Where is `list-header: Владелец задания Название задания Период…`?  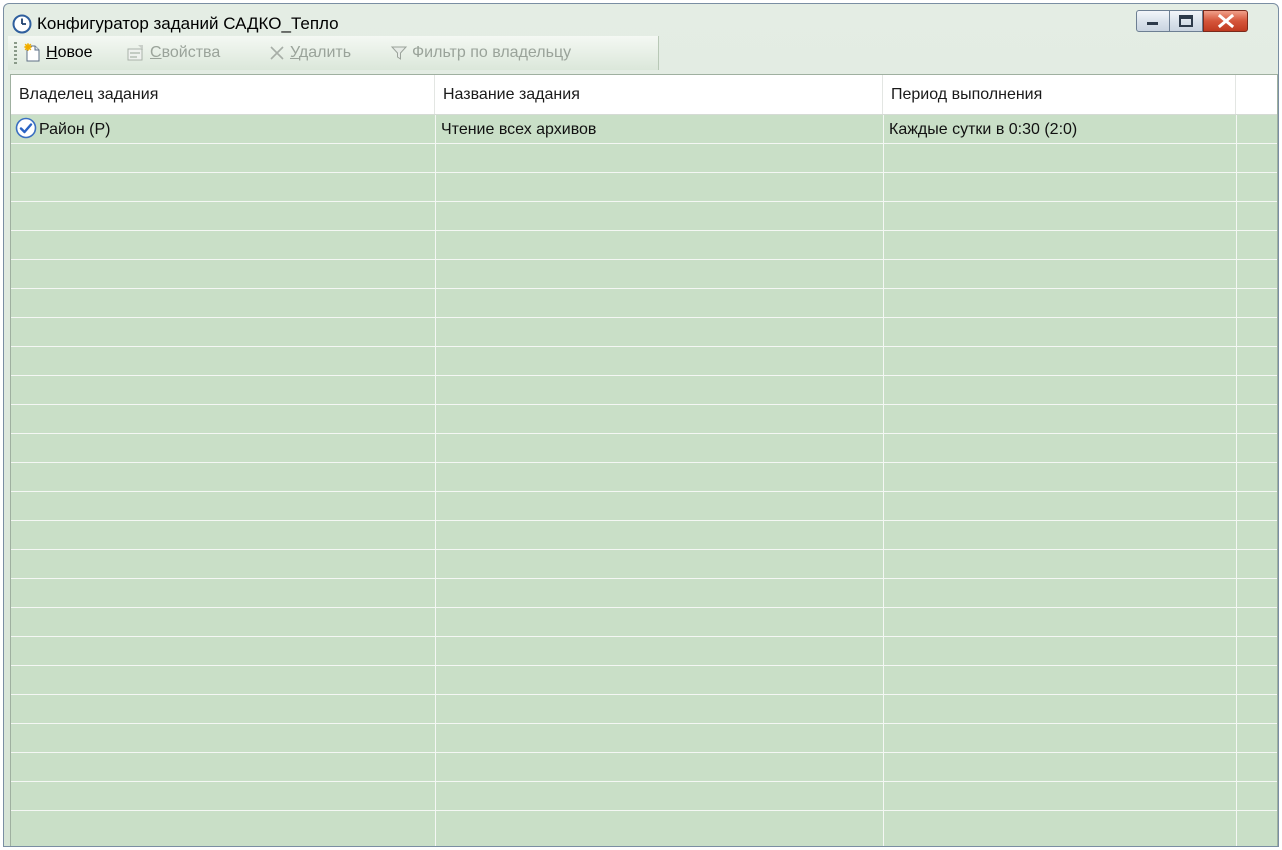
list-header: Владелец задания Название задания Период… is located at coordinates (644, 95).